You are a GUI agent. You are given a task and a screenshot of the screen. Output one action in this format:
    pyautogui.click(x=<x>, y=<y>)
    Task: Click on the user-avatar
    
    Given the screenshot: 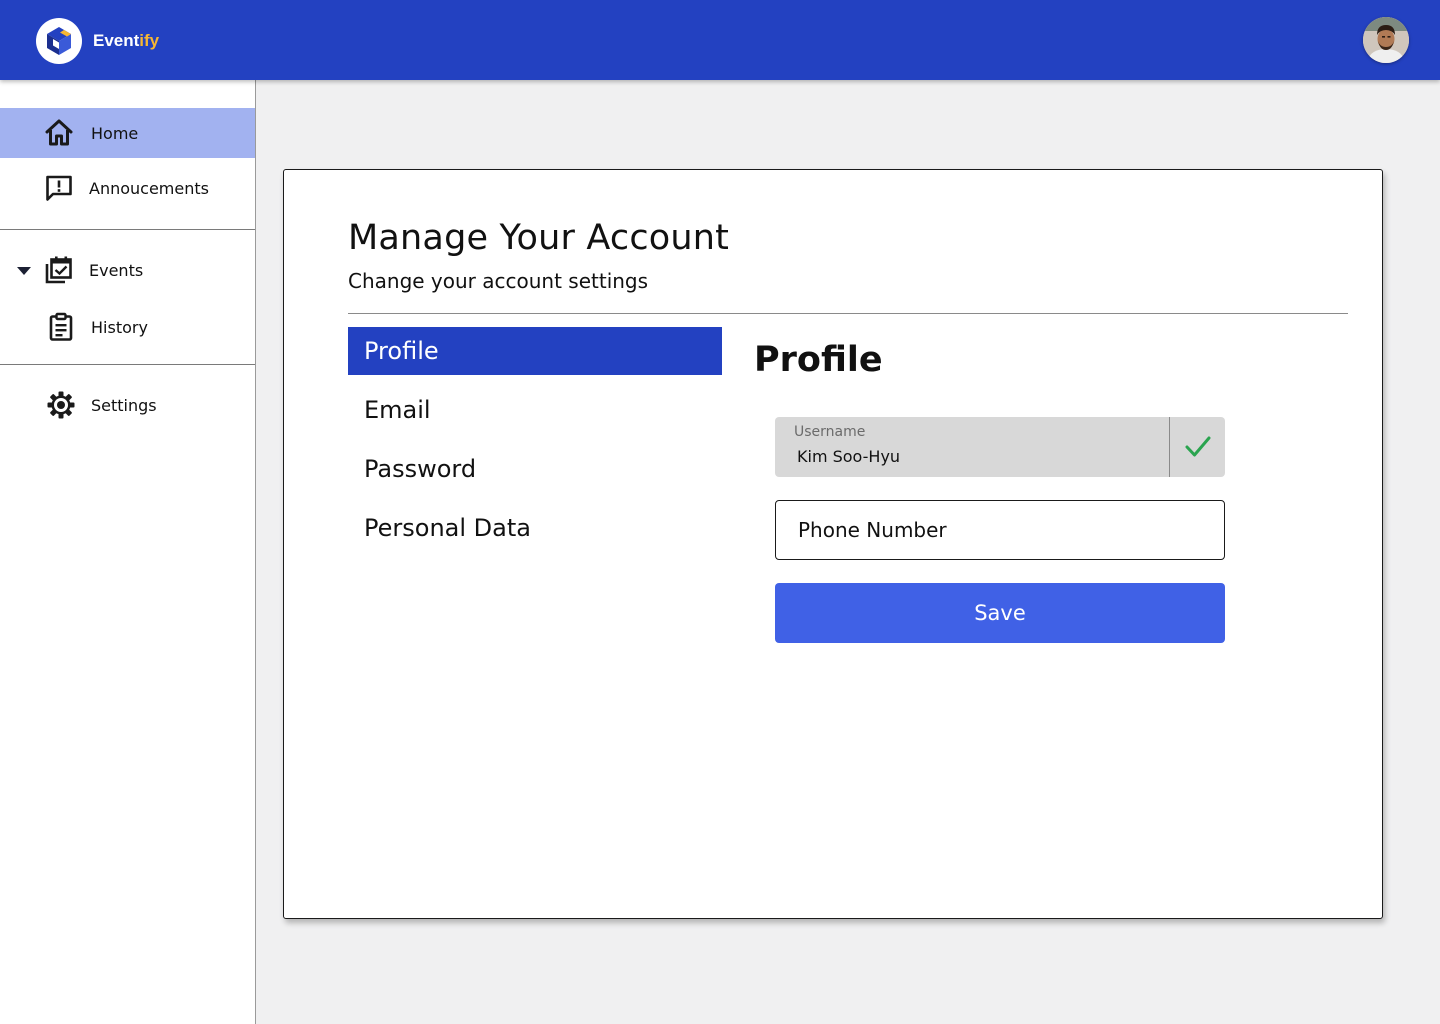 What is the action you would take?
    pyautogui.click(x=1386, y=40)
    